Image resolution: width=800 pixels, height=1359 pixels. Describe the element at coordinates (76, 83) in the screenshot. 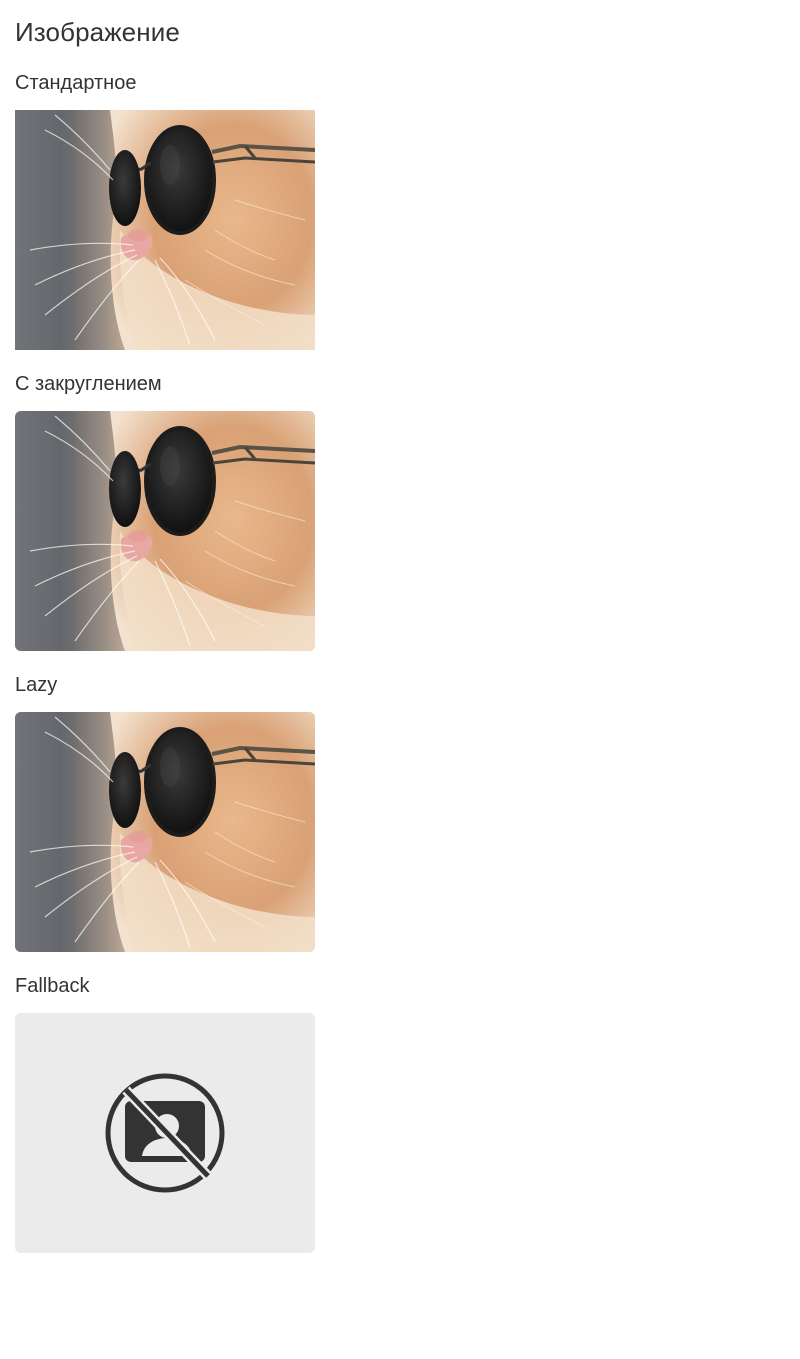

I see `section-title-standard: Стандартное` at that location.